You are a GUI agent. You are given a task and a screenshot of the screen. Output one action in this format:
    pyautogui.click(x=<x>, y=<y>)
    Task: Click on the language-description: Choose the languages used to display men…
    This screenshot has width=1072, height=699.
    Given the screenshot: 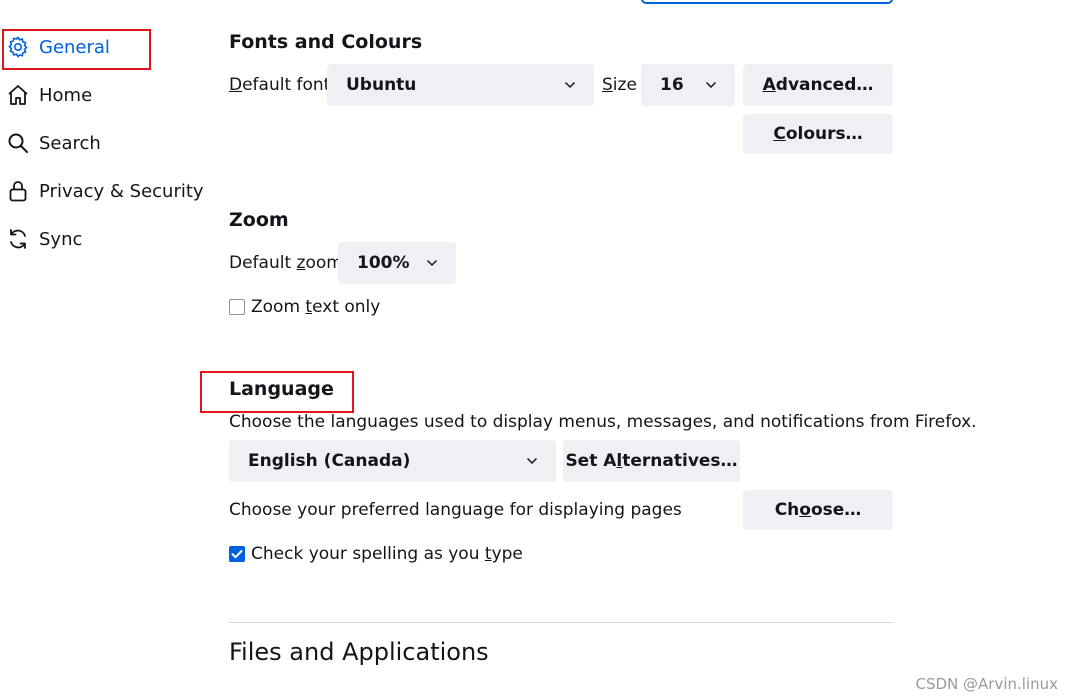 What is the action you would take?
    pyautogui.click(x=603, y=422)
    